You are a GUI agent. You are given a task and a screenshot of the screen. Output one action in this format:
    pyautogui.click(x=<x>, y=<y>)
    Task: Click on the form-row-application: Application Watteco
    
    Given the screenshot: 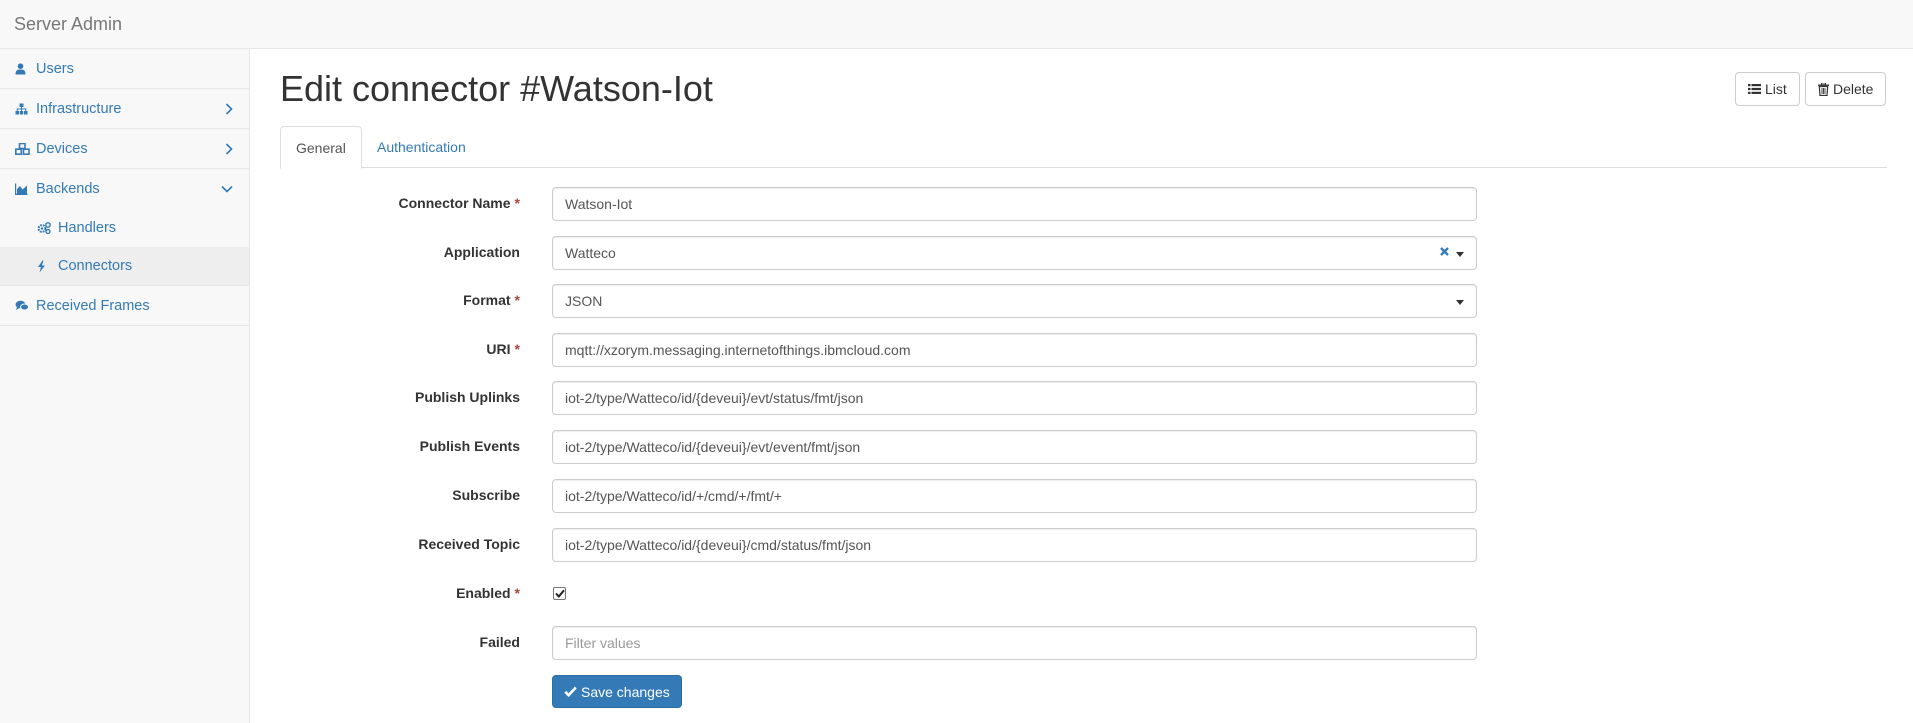 What is the action you would take?
    pyautogui.click(x=900, y=253)
    